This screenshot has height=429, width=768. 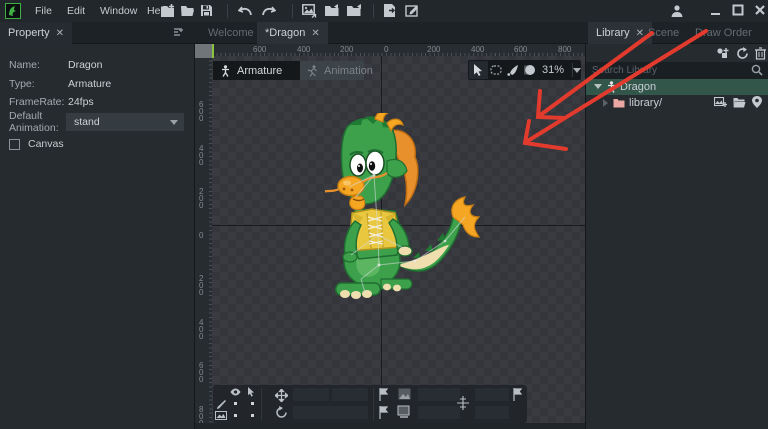 What do you see at coordinates (496, 70) in the screenshot?
I see `marquee-tool-icon` at bounding box center [496, 70].